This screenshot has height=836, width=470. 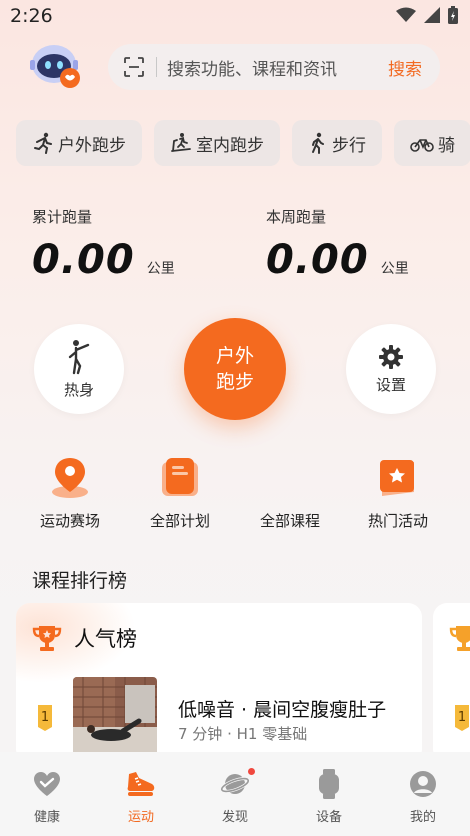 What do you see at coordinates (179, 521) in the screenshot?
I see `quick-entry-label: 全部计划` at bounding box center [179, 521].